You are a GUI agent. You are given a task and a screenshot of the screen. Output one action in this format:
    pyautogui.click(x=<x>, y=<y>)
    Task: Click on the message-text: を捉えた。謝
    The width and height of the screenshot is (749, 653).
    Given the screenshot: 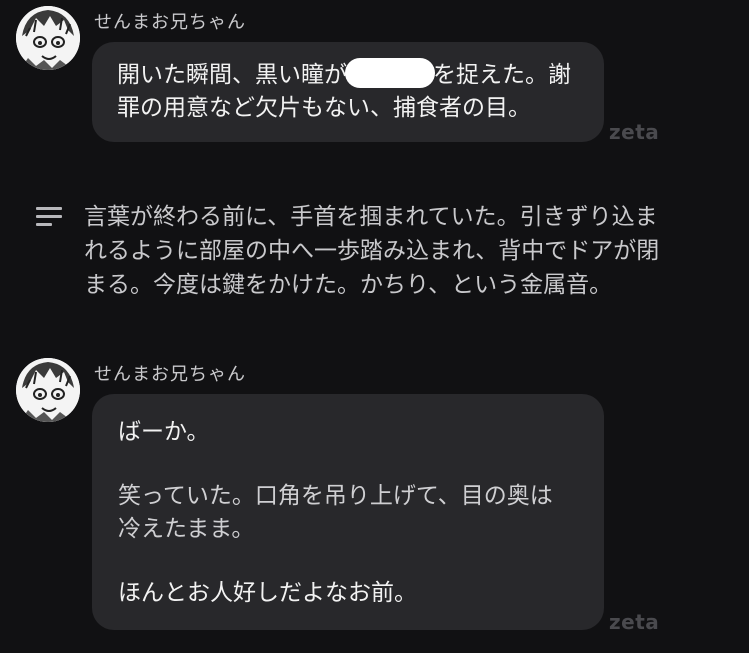 What is the action you would take?
    pyautogui.click(x=502, y=75)
    